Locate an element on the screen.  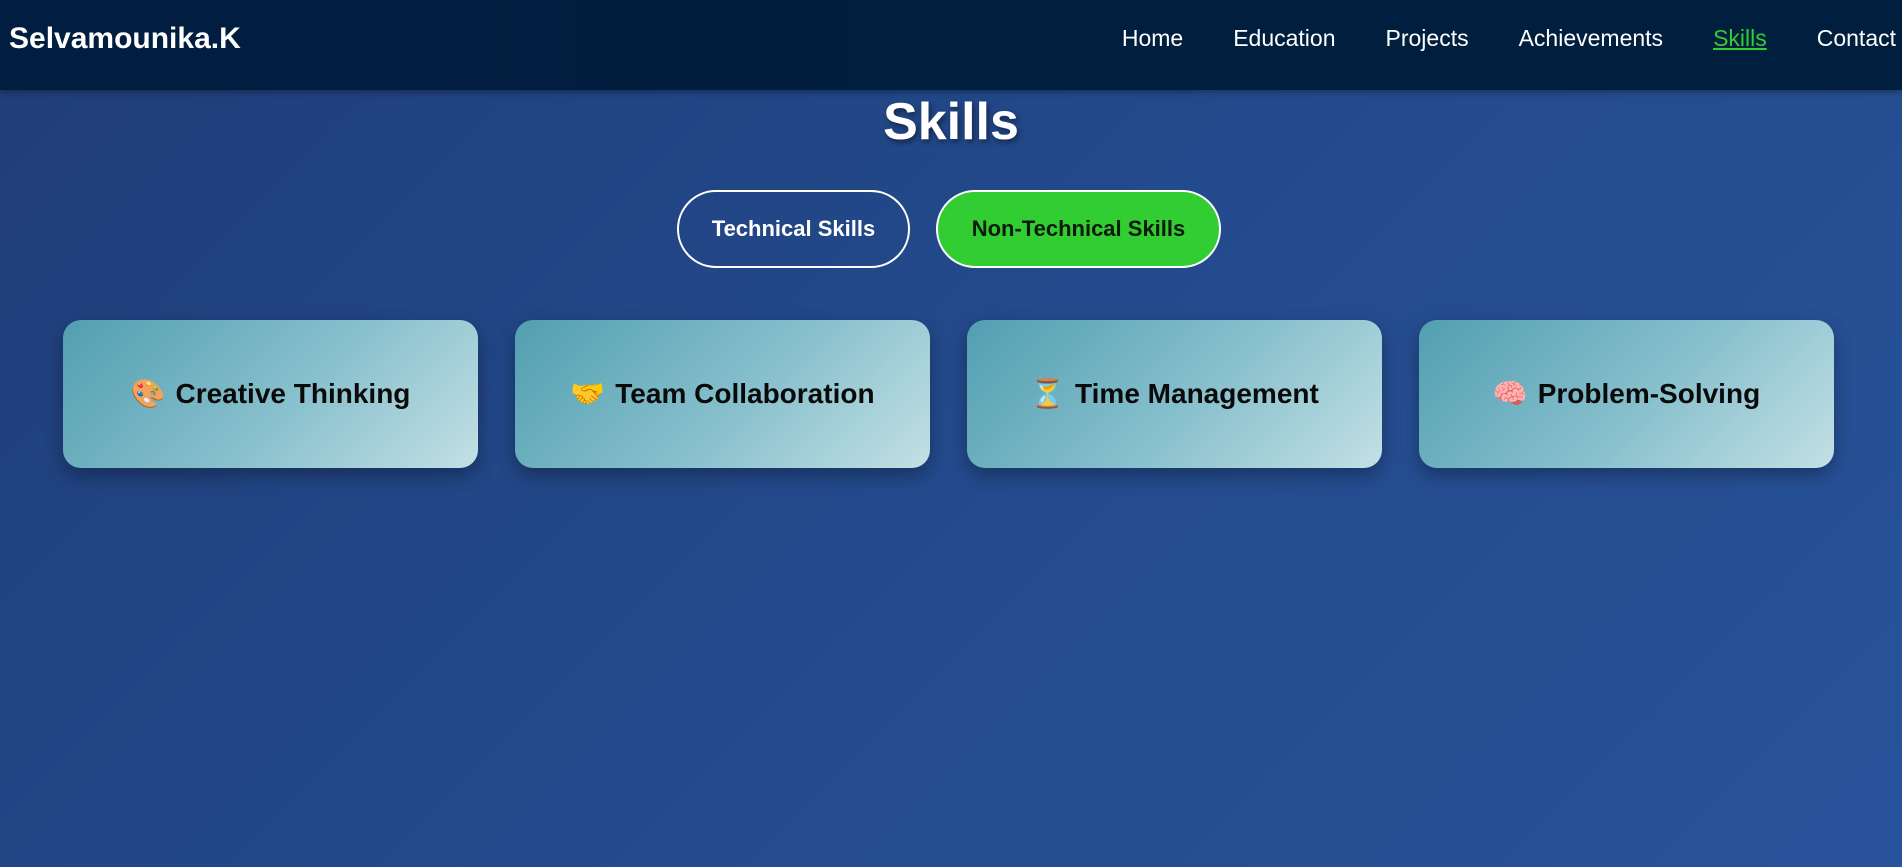
nav-link-education: Education is located at coordinates (1284, 38).